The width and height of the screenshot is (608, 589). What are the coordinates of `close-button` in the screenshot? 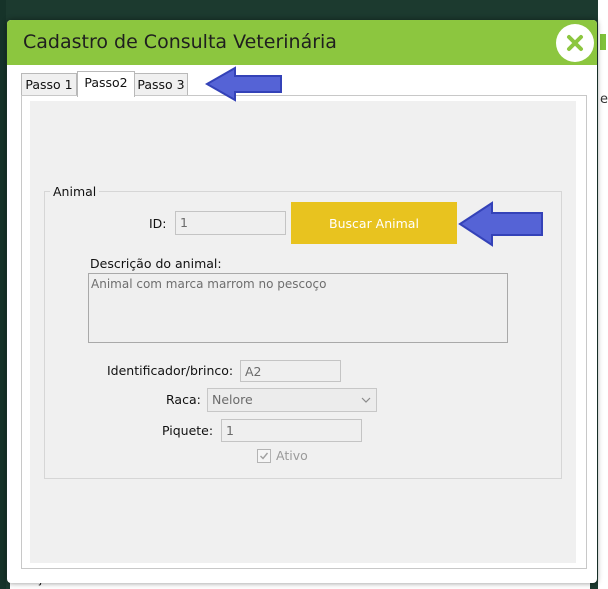 It's located at (575, 43).